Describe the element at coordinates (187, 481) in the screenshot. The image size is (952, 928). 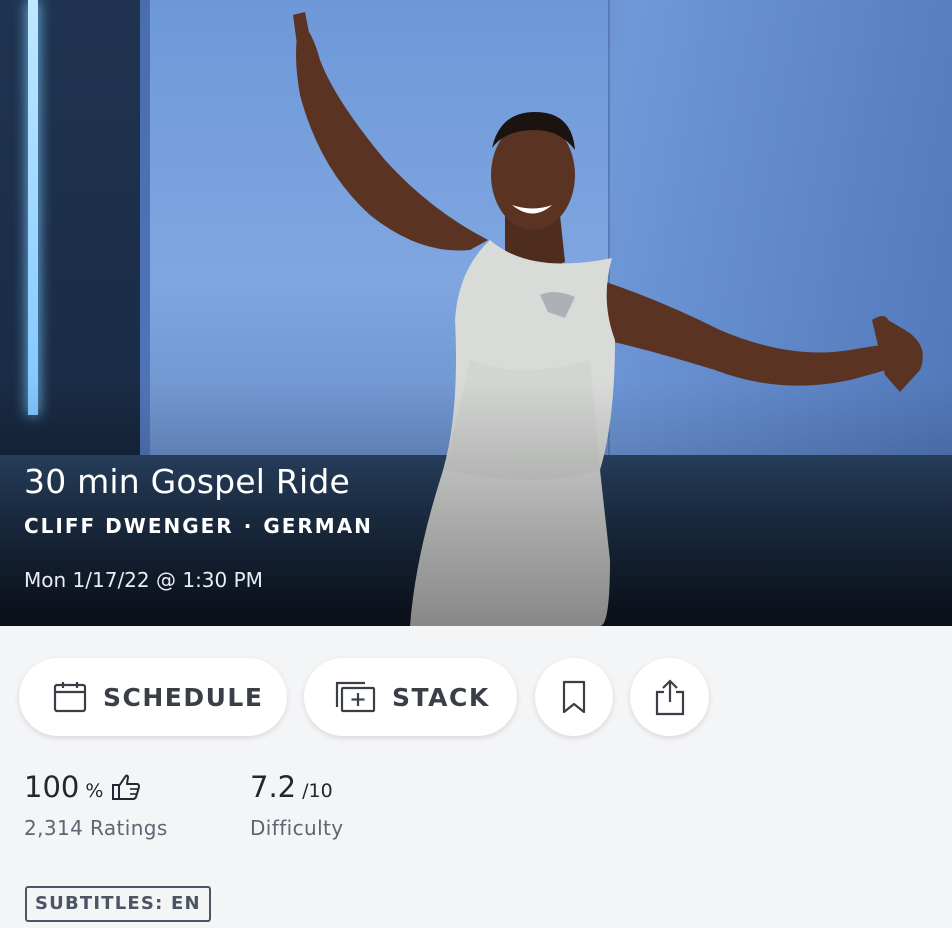
I see `class-title: 30 min Gospel Ride` at that location.